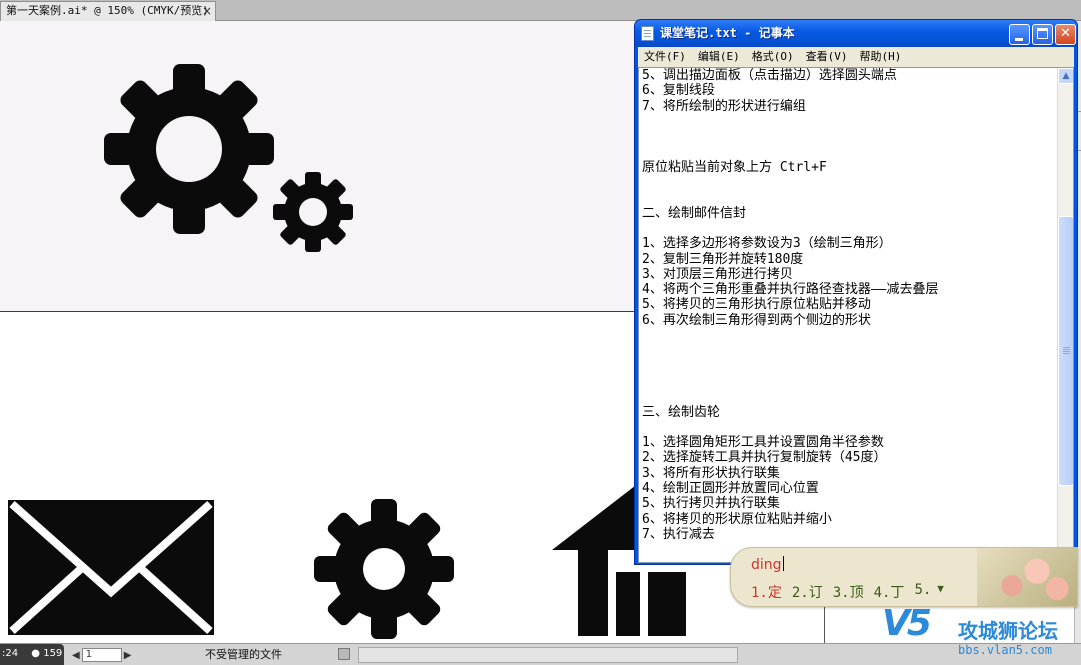 The width and height of the screenshot is (1081, 665). I want to click on next-page-icon: ▶, so click(128, 655).